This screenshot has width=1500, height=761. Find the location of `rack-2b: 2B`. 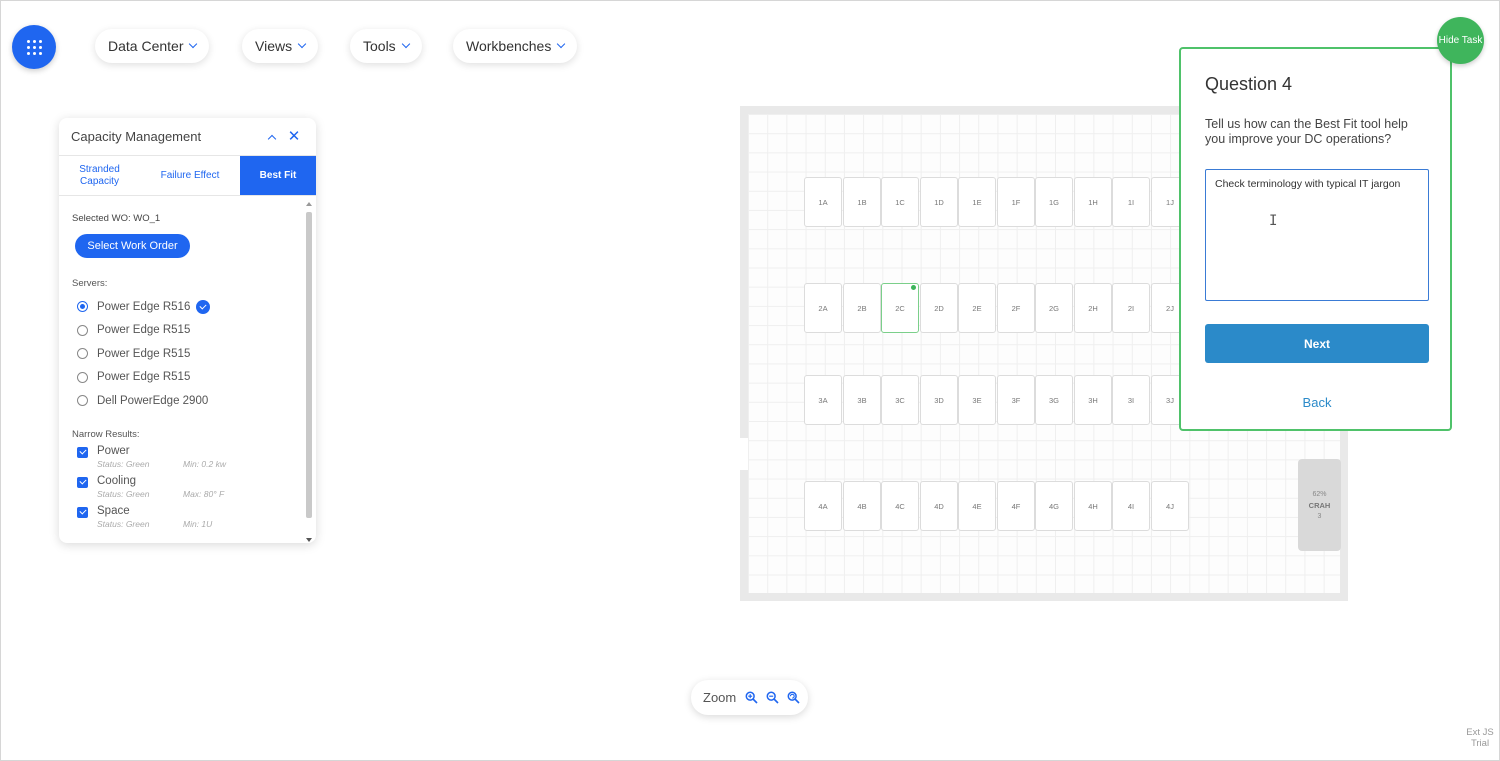

rack-2b: 2B is located at coordinates (862, 308).